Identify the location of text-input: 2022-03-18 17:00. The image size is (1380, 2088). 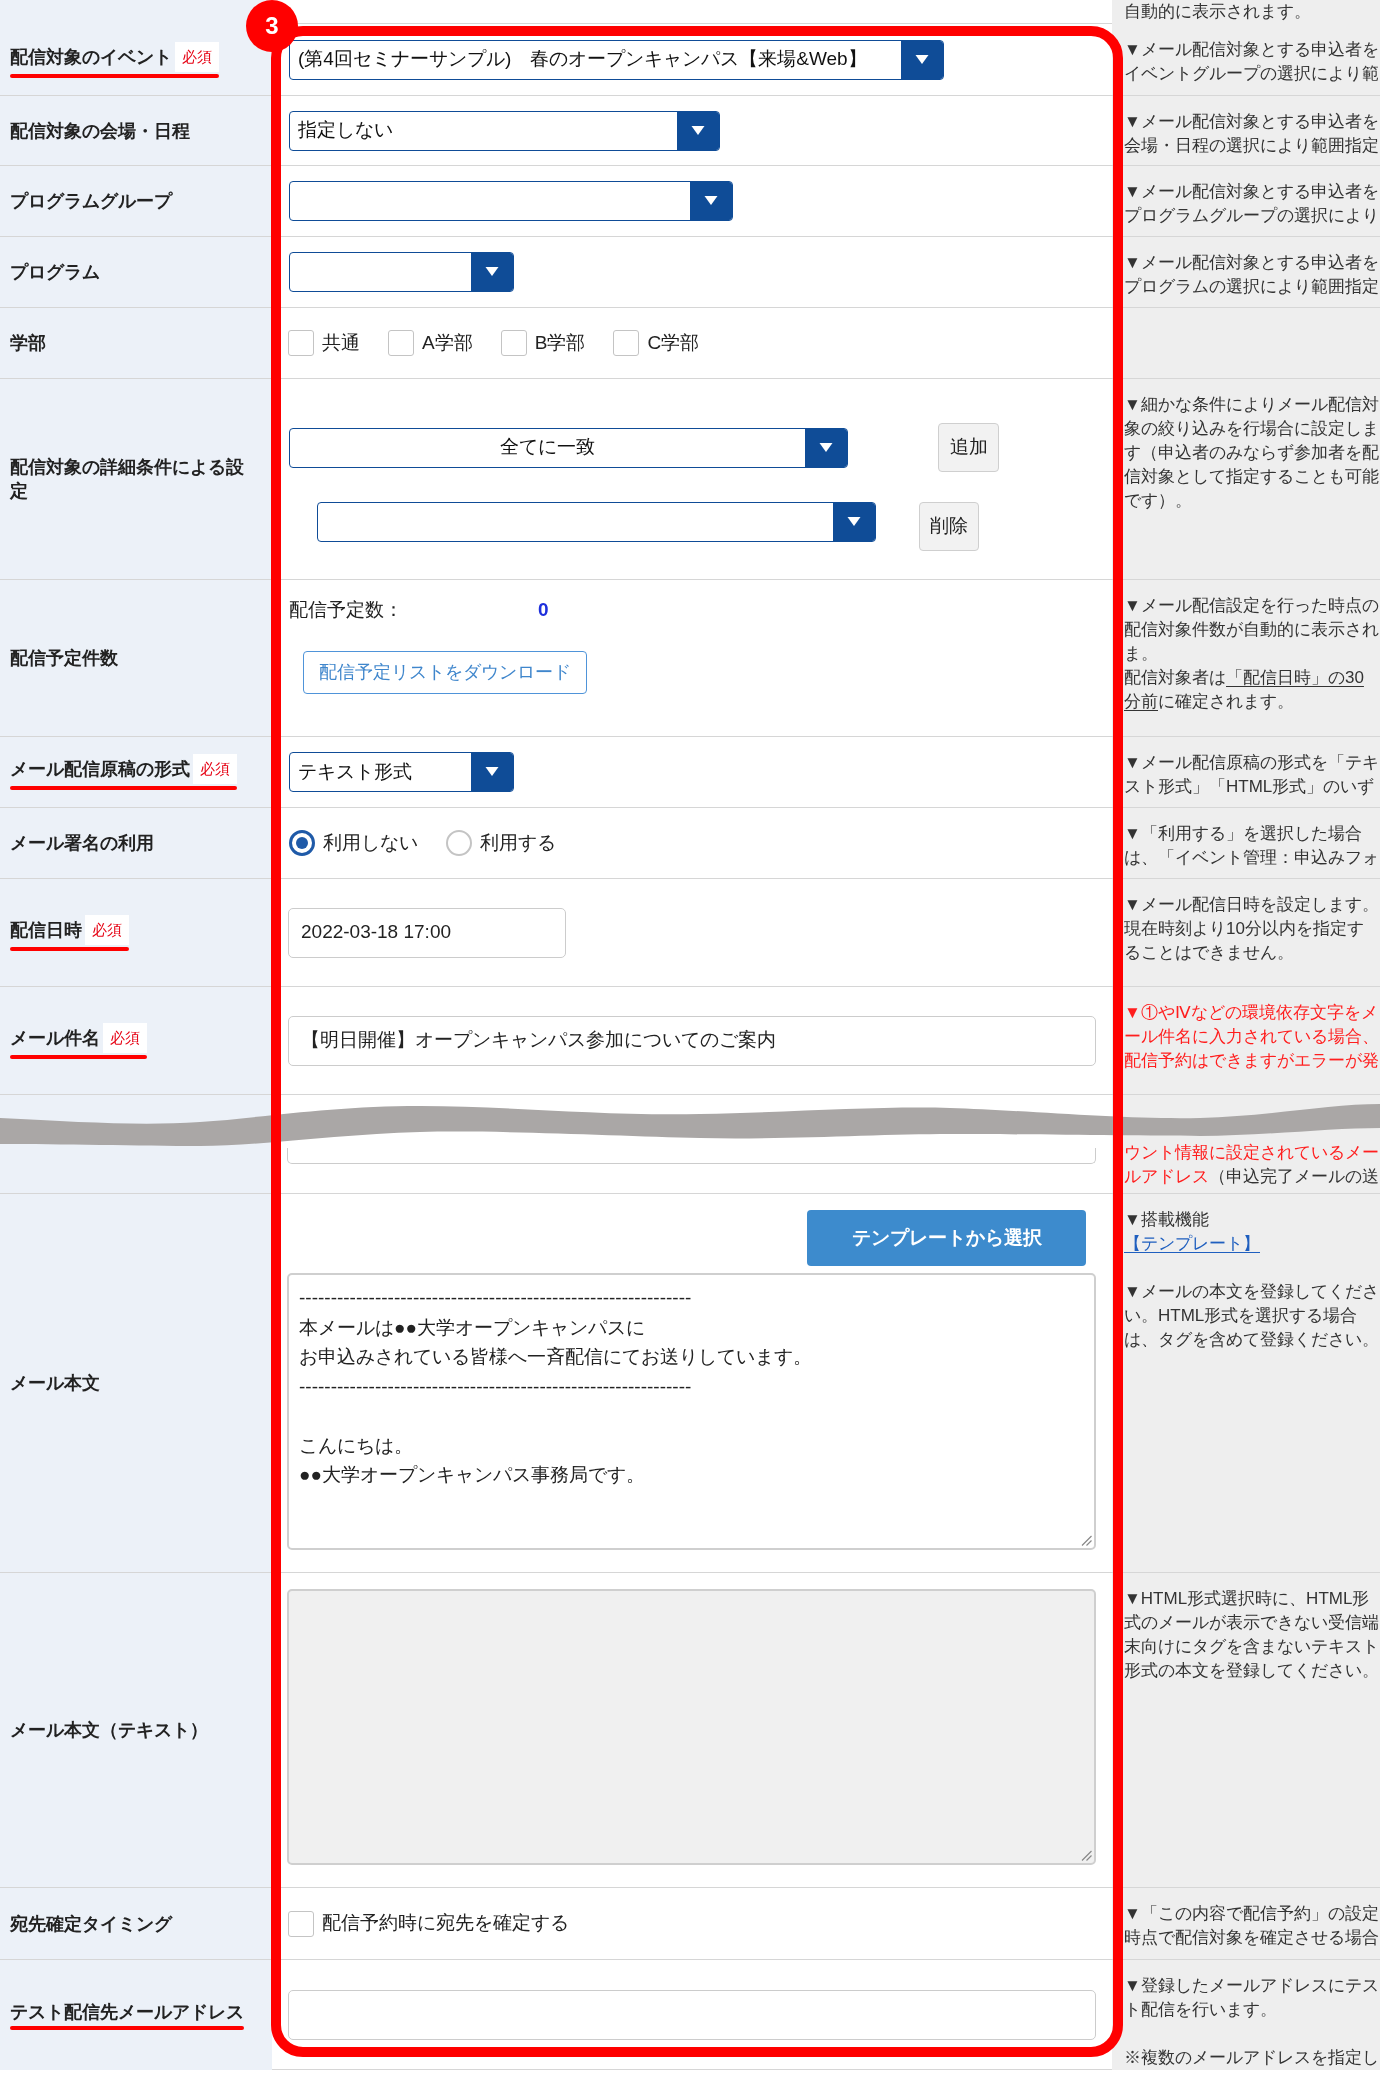
(427, 932).